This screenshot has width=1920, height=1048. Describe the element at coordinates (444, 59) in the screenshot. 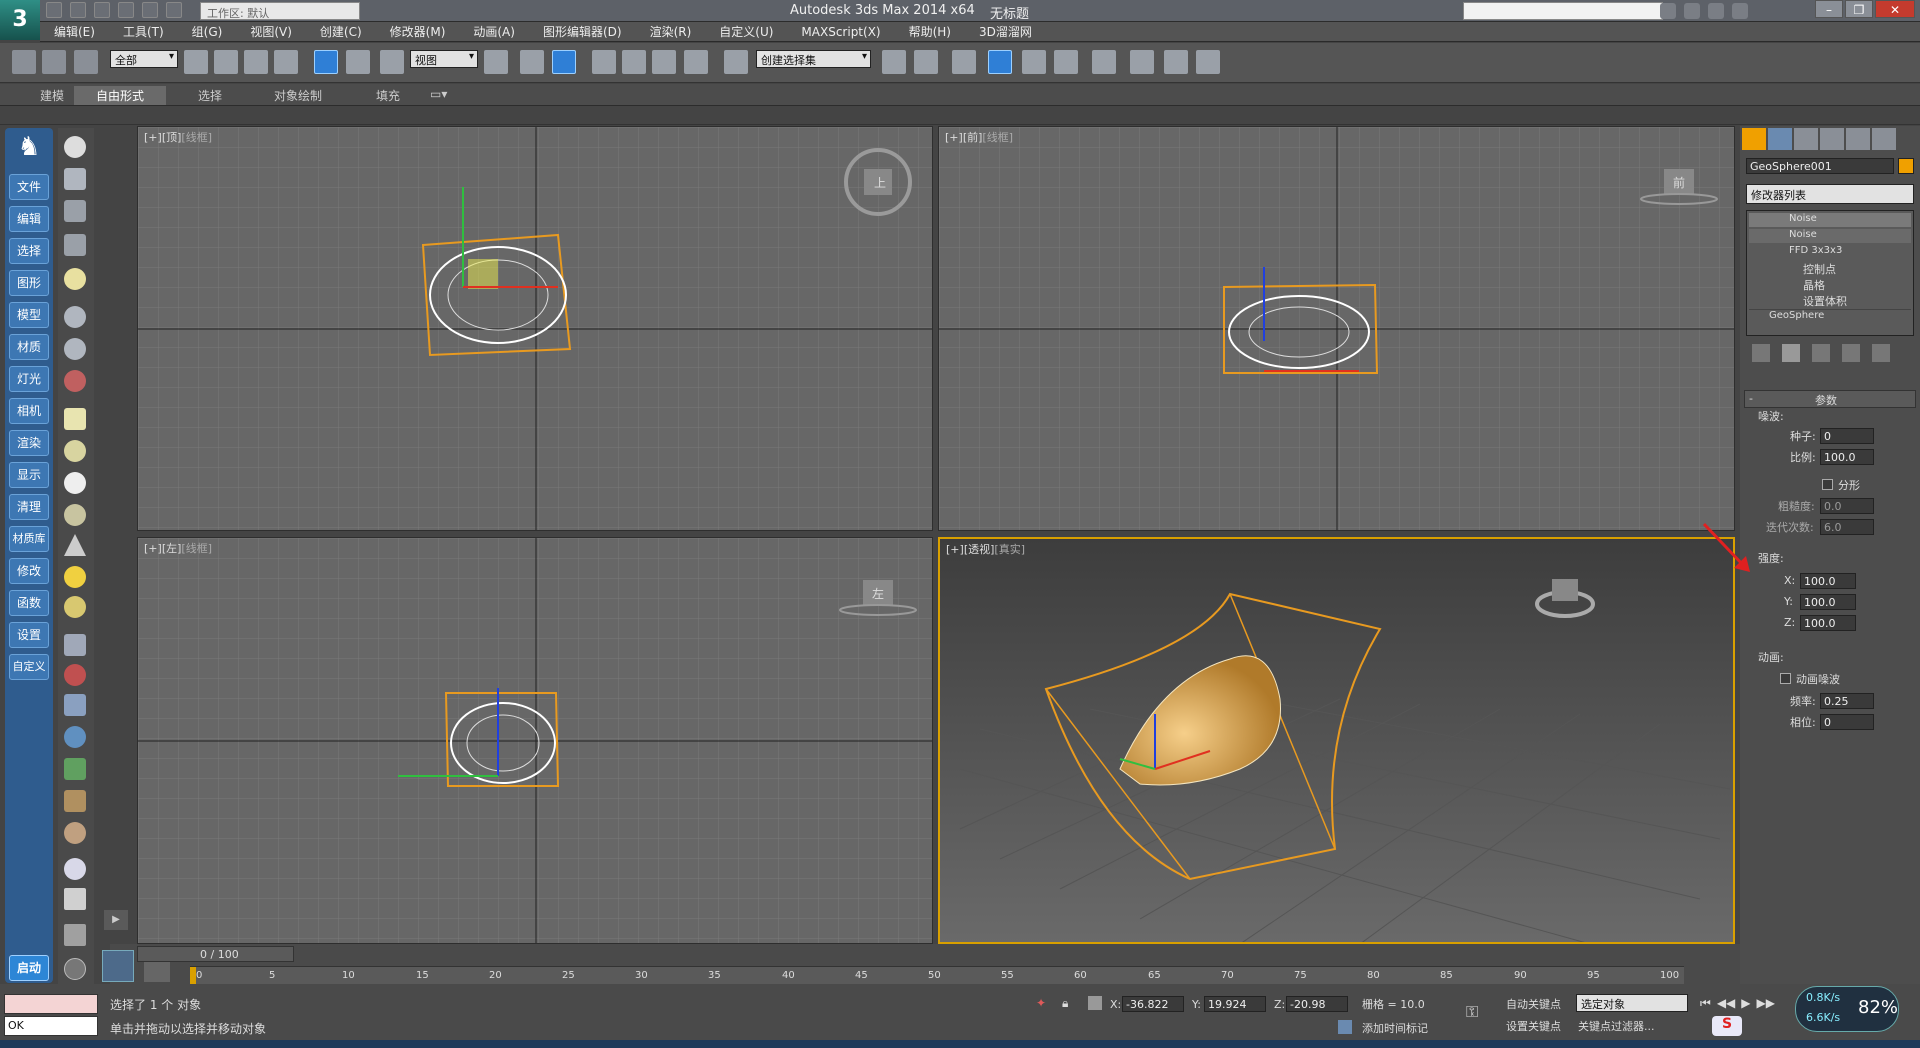

I see `reference-coordinate-dropdown: 视图` at that location.